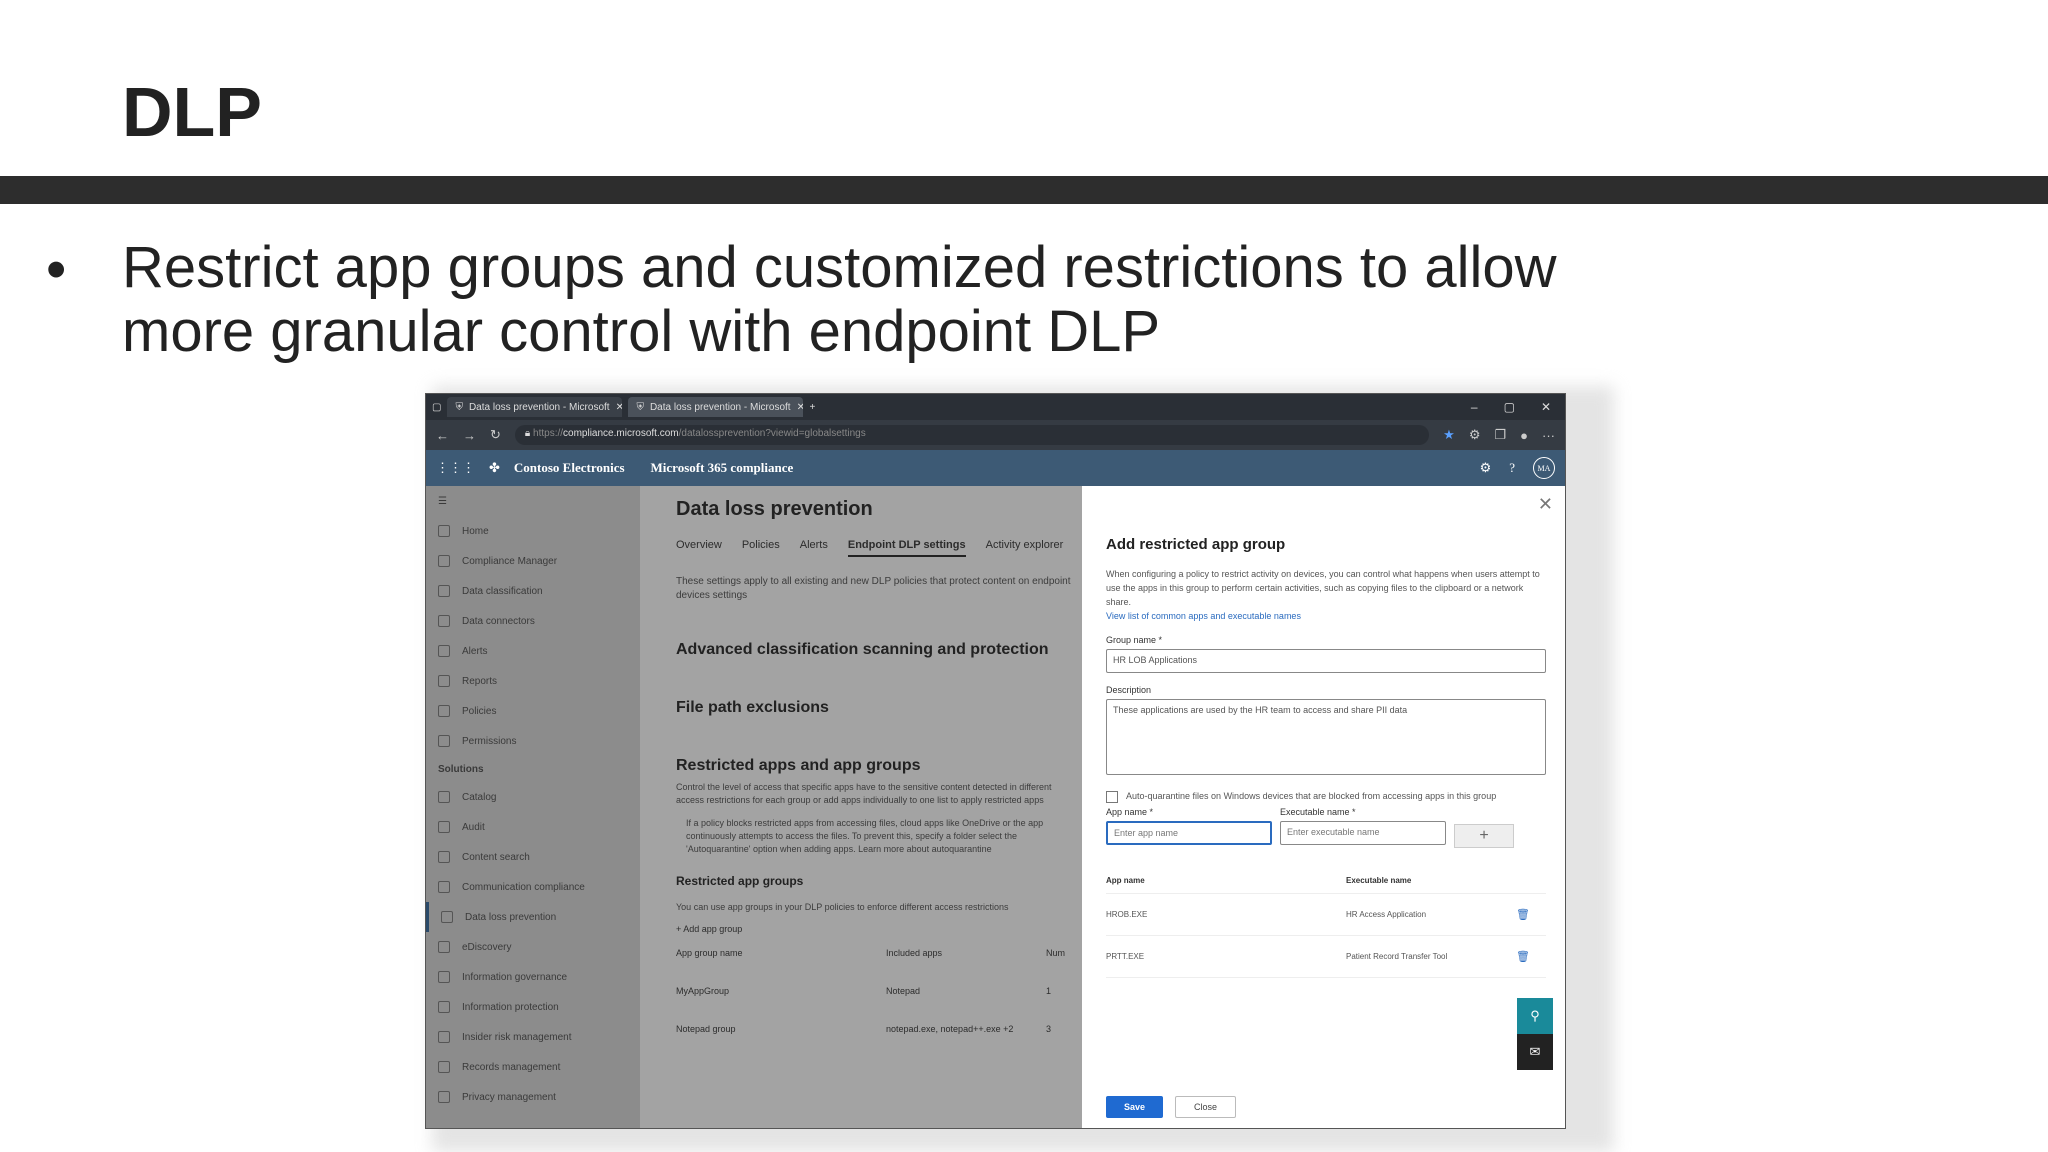 This screenshot has height=1152, width=2048. Describe the element at coordinates (1112, 797) in the screenshot. I see `auto-quarantine-checkbox` at that location.